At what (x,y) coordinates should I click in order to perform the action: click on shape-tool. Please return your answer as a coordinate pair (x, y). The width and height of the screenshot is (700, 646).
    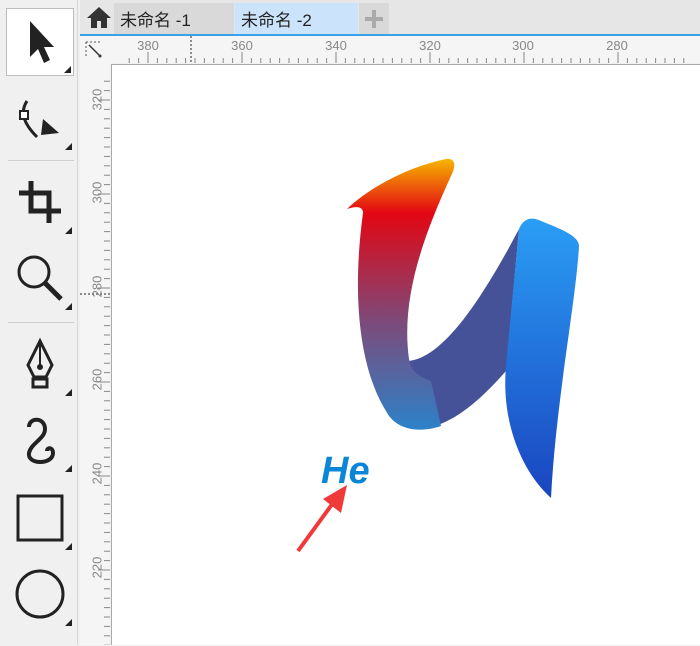
    Looking at the image, I should click on (40, 118).